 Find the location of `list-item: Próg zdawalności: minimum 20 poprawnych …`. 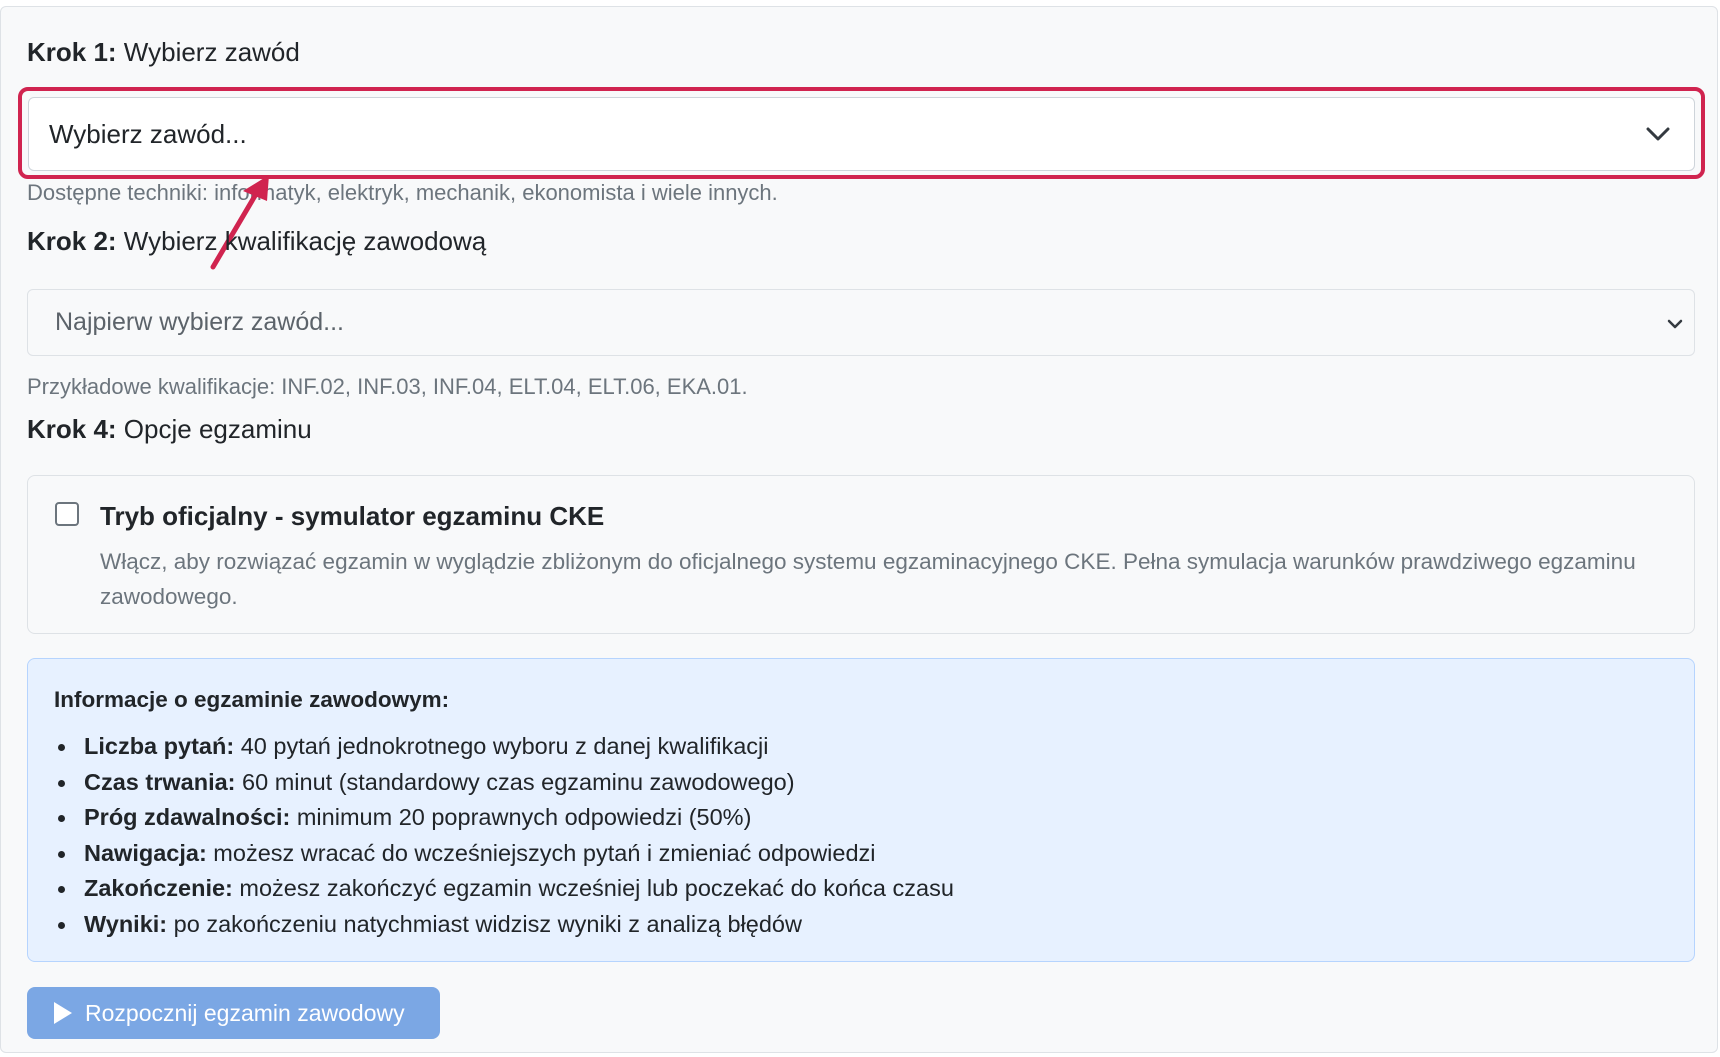

list-item: Próg zdawalności: minimum 20 poprawnych … is located at coordinates (504, 818).